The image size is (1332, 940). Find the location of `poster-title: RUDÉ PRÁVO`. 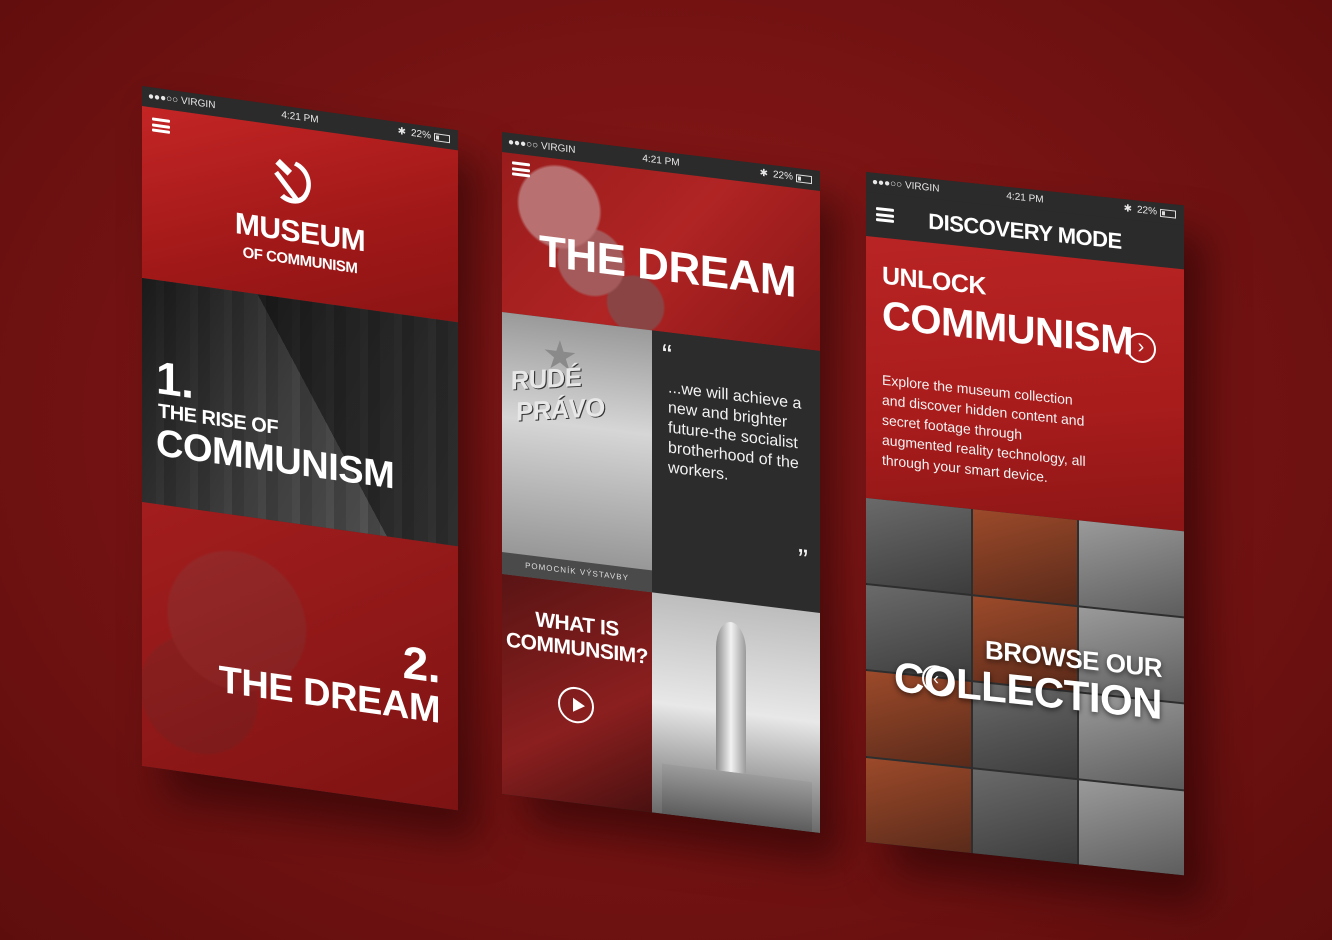

poster-title: RUDÉ PRÁVO is located at coordinates (557, 394).